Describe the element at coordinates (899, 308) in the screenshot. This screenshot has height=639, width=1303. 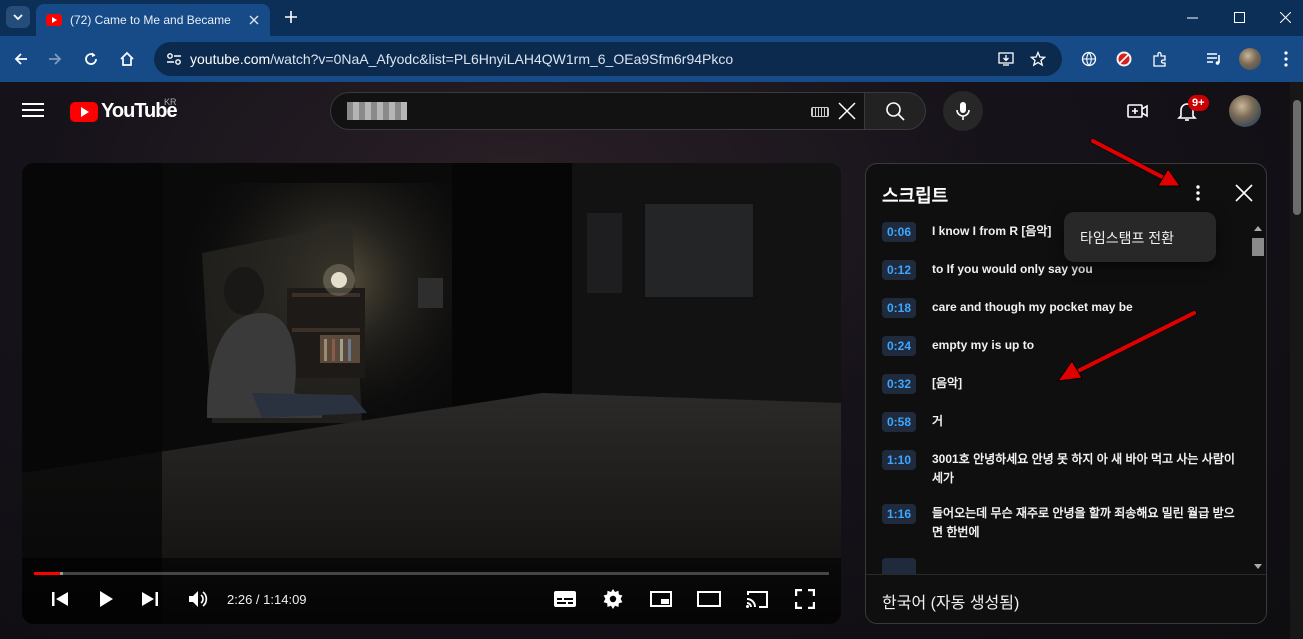
I see `segment-timestamp: 0:18` at that location.